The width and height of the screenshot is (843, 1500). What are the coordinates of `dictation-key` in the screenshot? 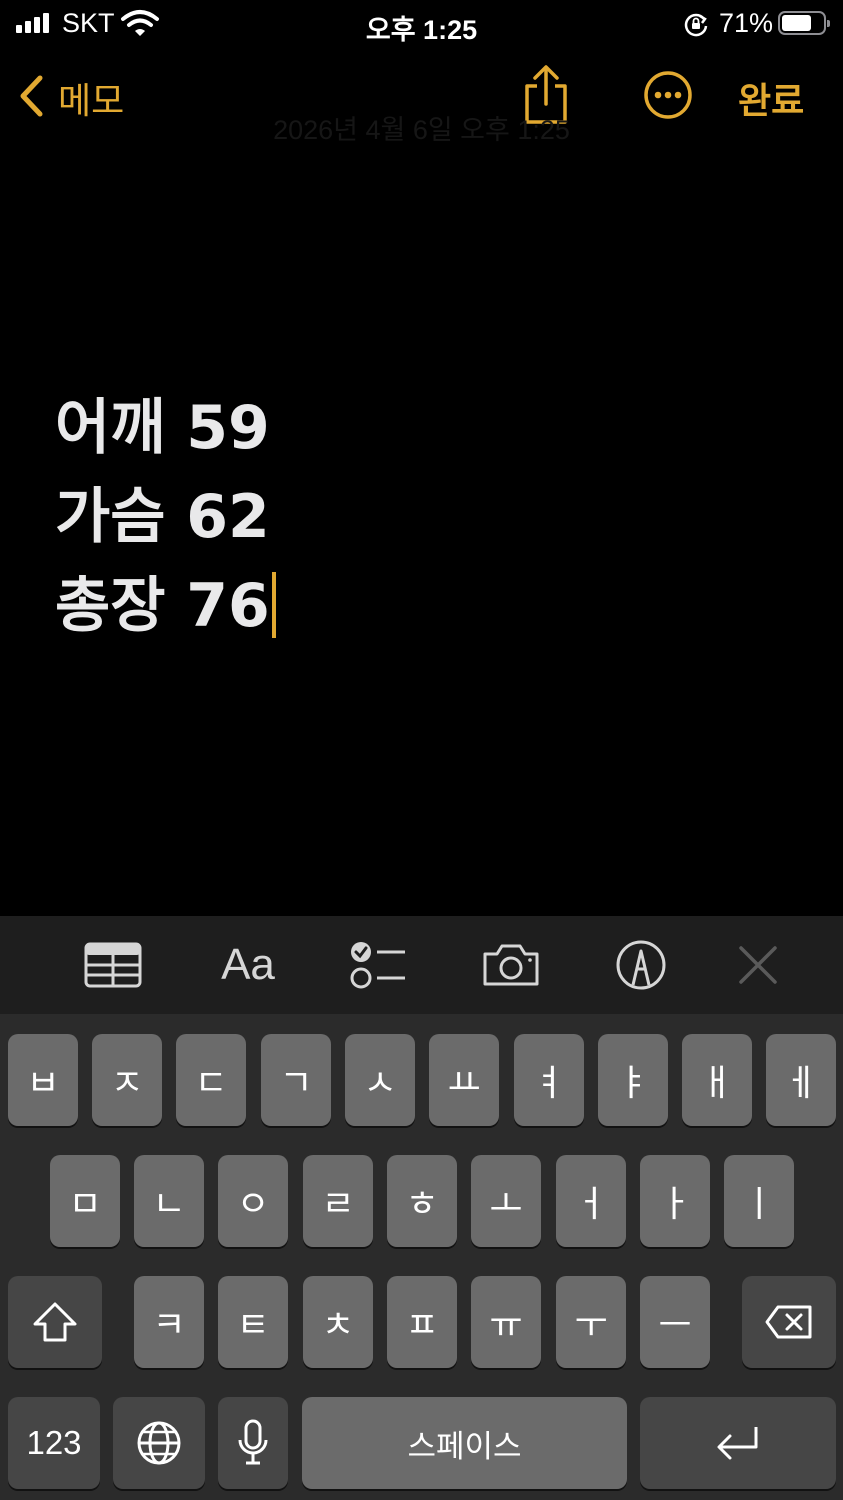 It's located at (253, 1443).